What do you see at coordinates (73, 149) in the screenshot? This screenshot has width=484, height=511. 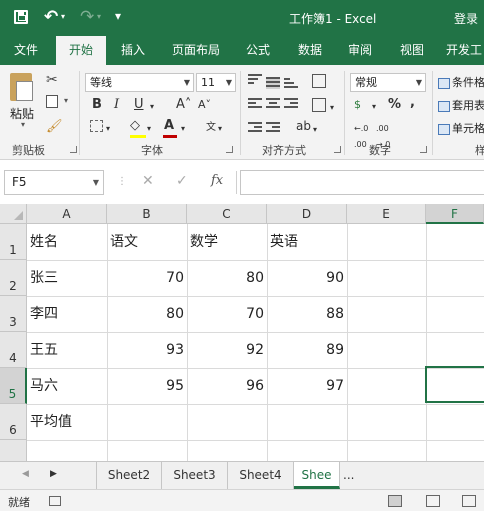 I see `clipboard-launcher-icon` at bounding box center [73, 149].